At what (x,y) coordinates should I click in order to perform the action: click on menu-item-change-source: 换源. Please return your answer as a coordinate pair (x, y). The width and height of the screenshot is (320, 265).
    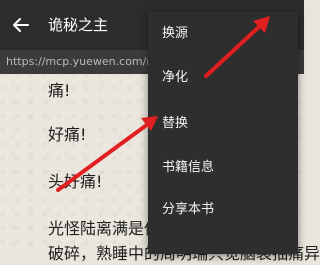
    Looking at the image, I should click on (223, 34).